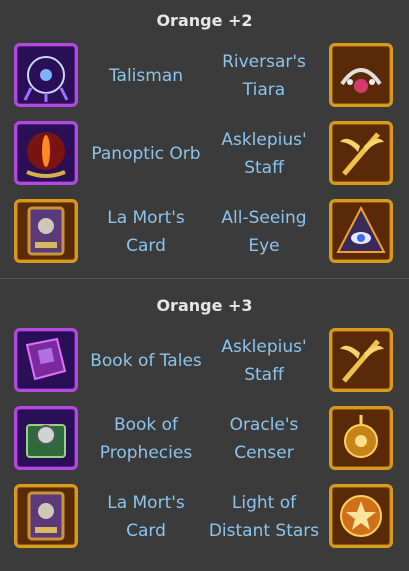  Describe the element at coordinates (46, 360) in the screenshot. I see `book-icon` at that location.